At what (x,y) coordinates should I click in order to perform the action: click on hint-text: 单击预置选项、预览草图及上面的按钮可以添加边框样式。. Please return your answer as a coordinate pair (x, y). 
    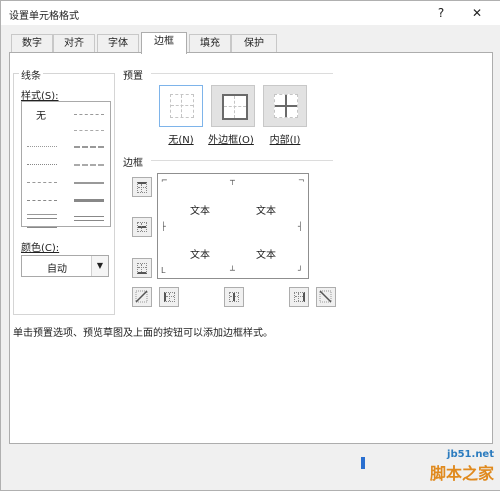
    Looking at the image, I should click on (143, 333).